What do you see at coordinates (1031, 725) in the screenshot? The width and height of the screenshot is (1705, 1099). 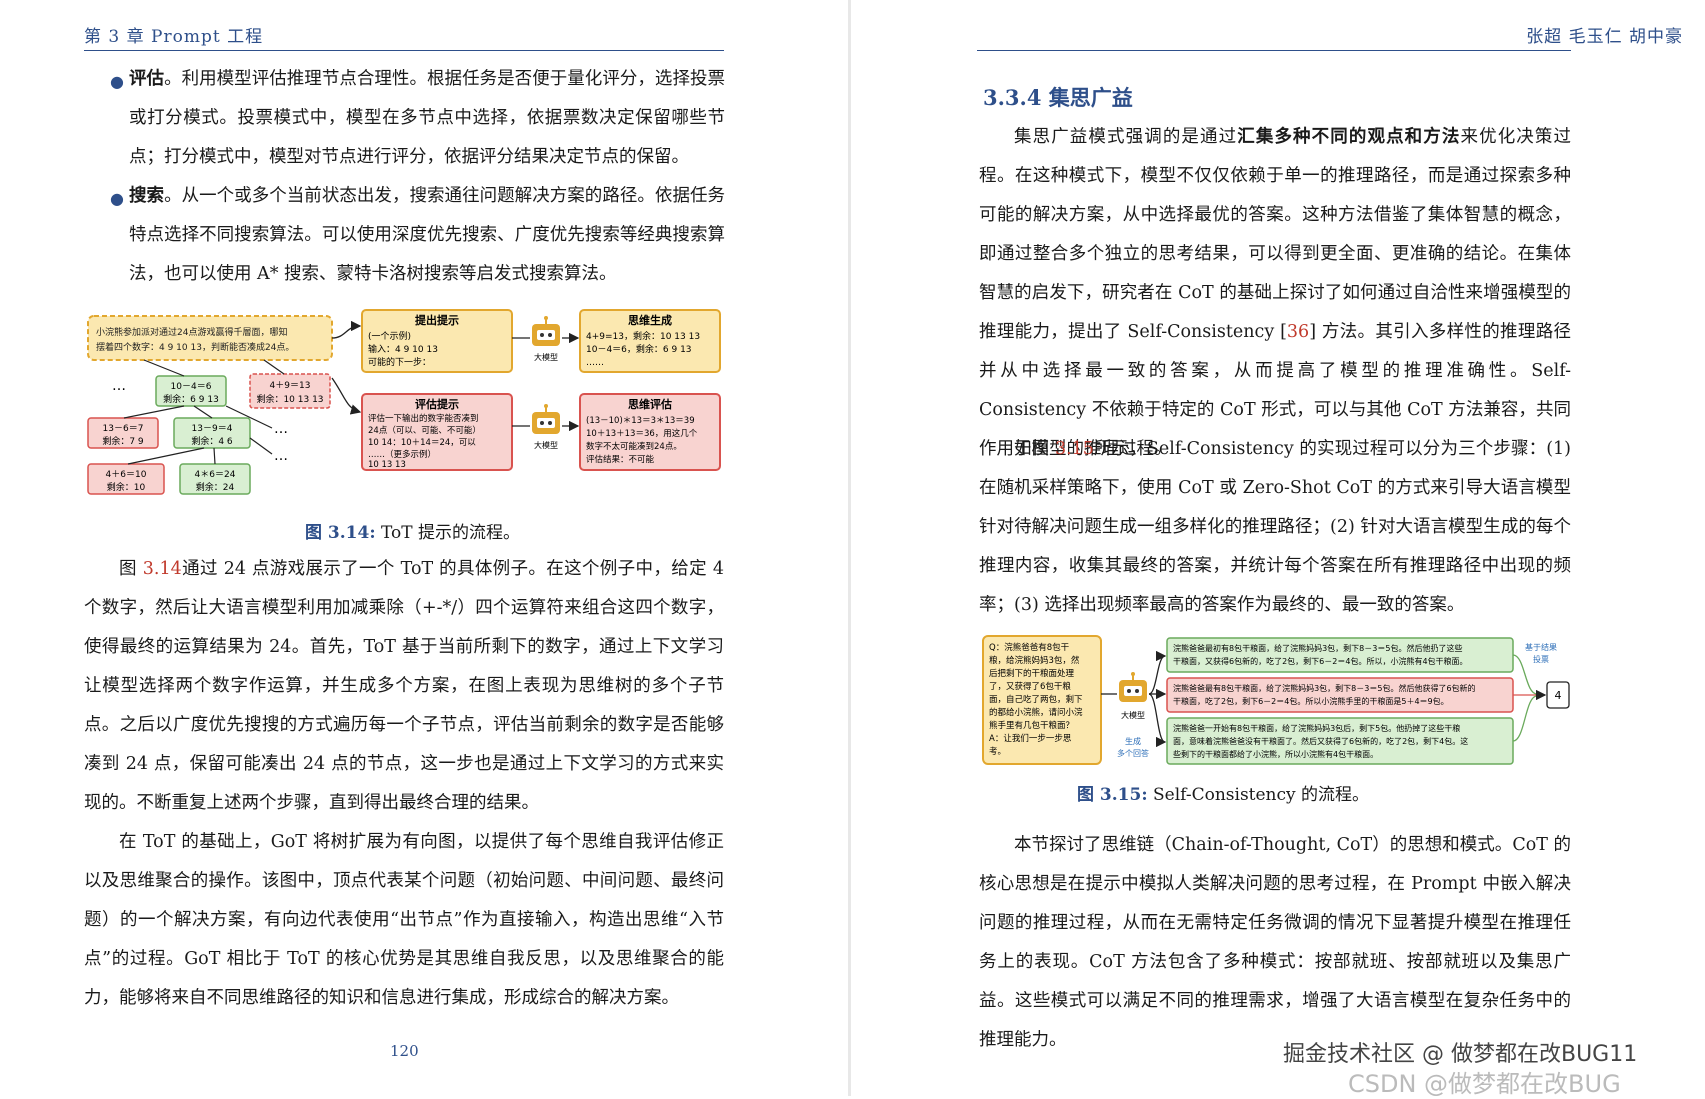 I see `question-line: 熊手里有几包干粮面？` at bounding box center [1031, 725].